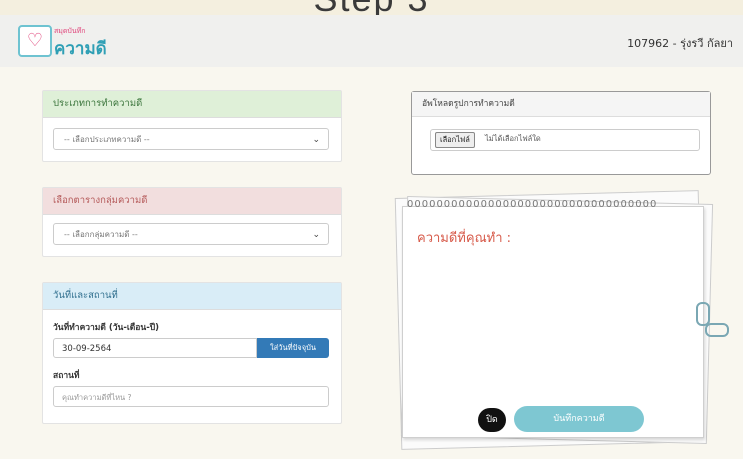 The image size is (743, 459). What do you see at coordinates (492, 420) in the screenshot?
I see `close-button: ปิด` at bounding box center [492, 420].